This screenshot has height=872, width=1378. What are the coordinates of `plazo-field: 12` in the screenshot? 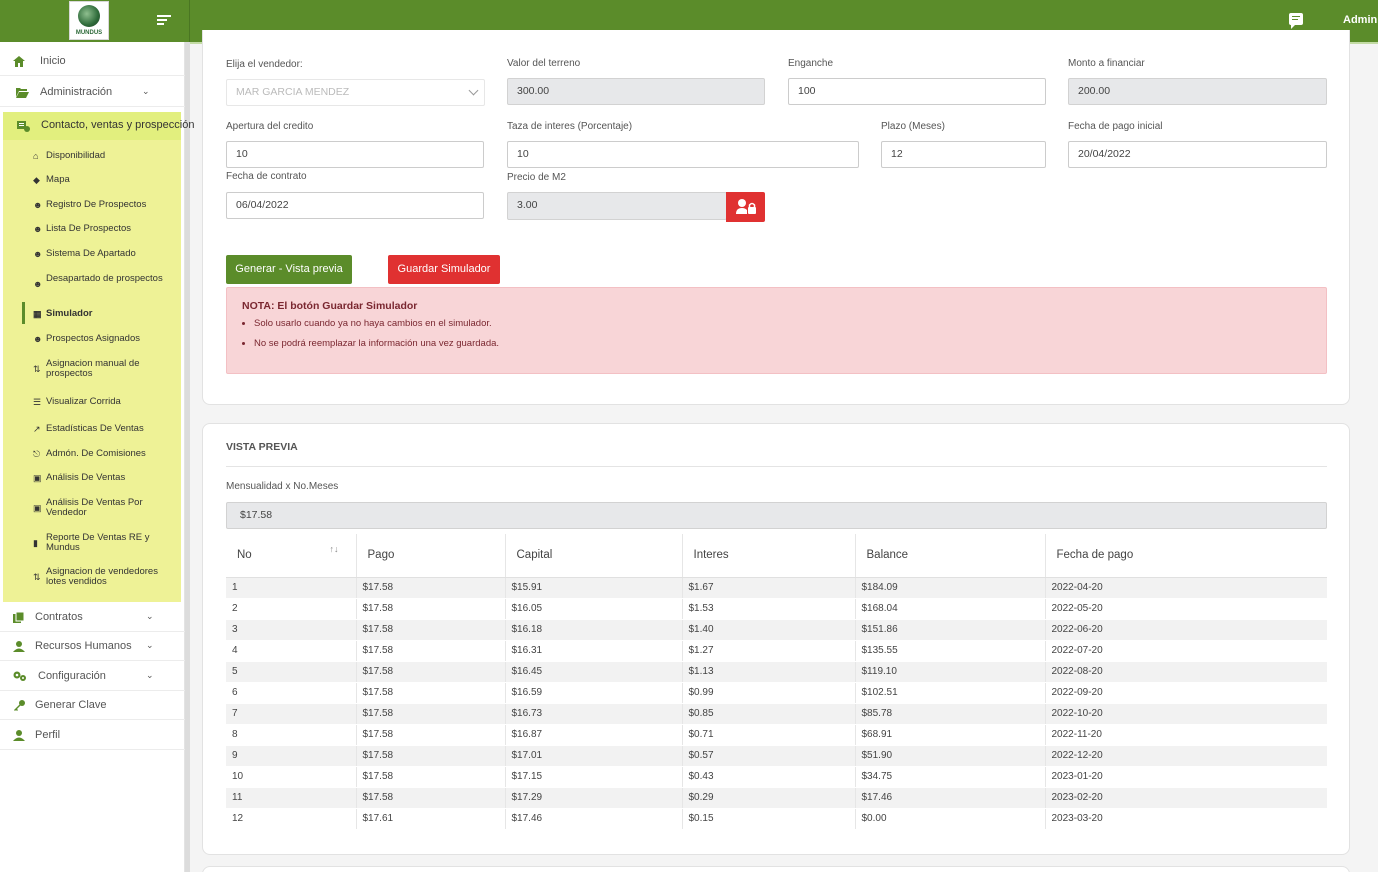 It's located at (963, 154).